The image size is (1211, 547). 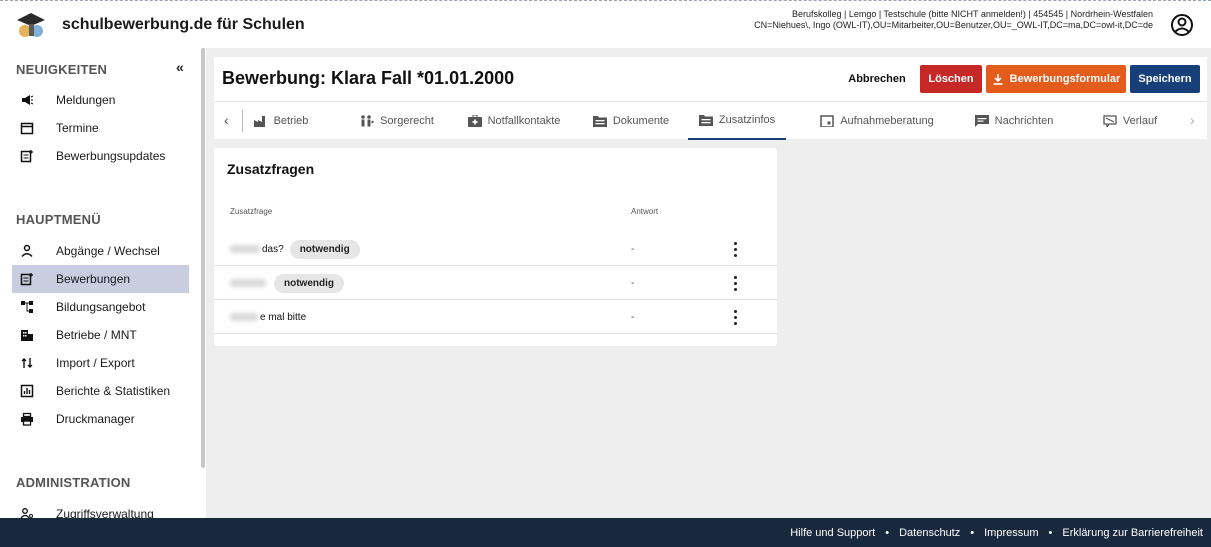 I want to click on footer-link-accessibility: Erklärung zur Barrierefreiheit, so click(x=1132, y=533).